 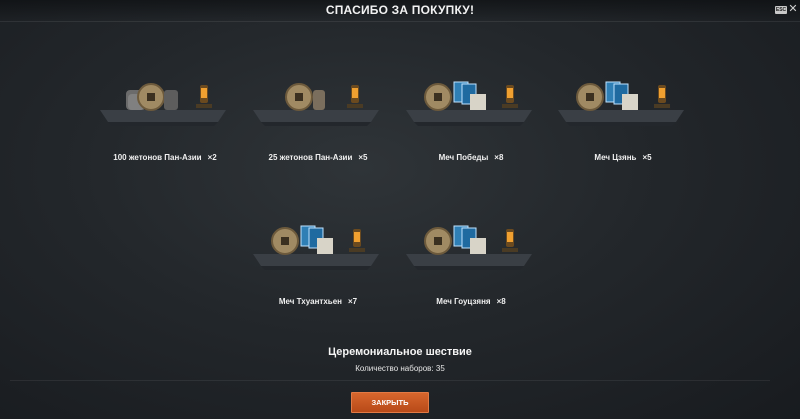 What do you see at coordinates (400, 10) in the screenshot?
I see `page-title: СПАСИБО ЗА ПОКУПКУ!` at bounding box center [400, 10].